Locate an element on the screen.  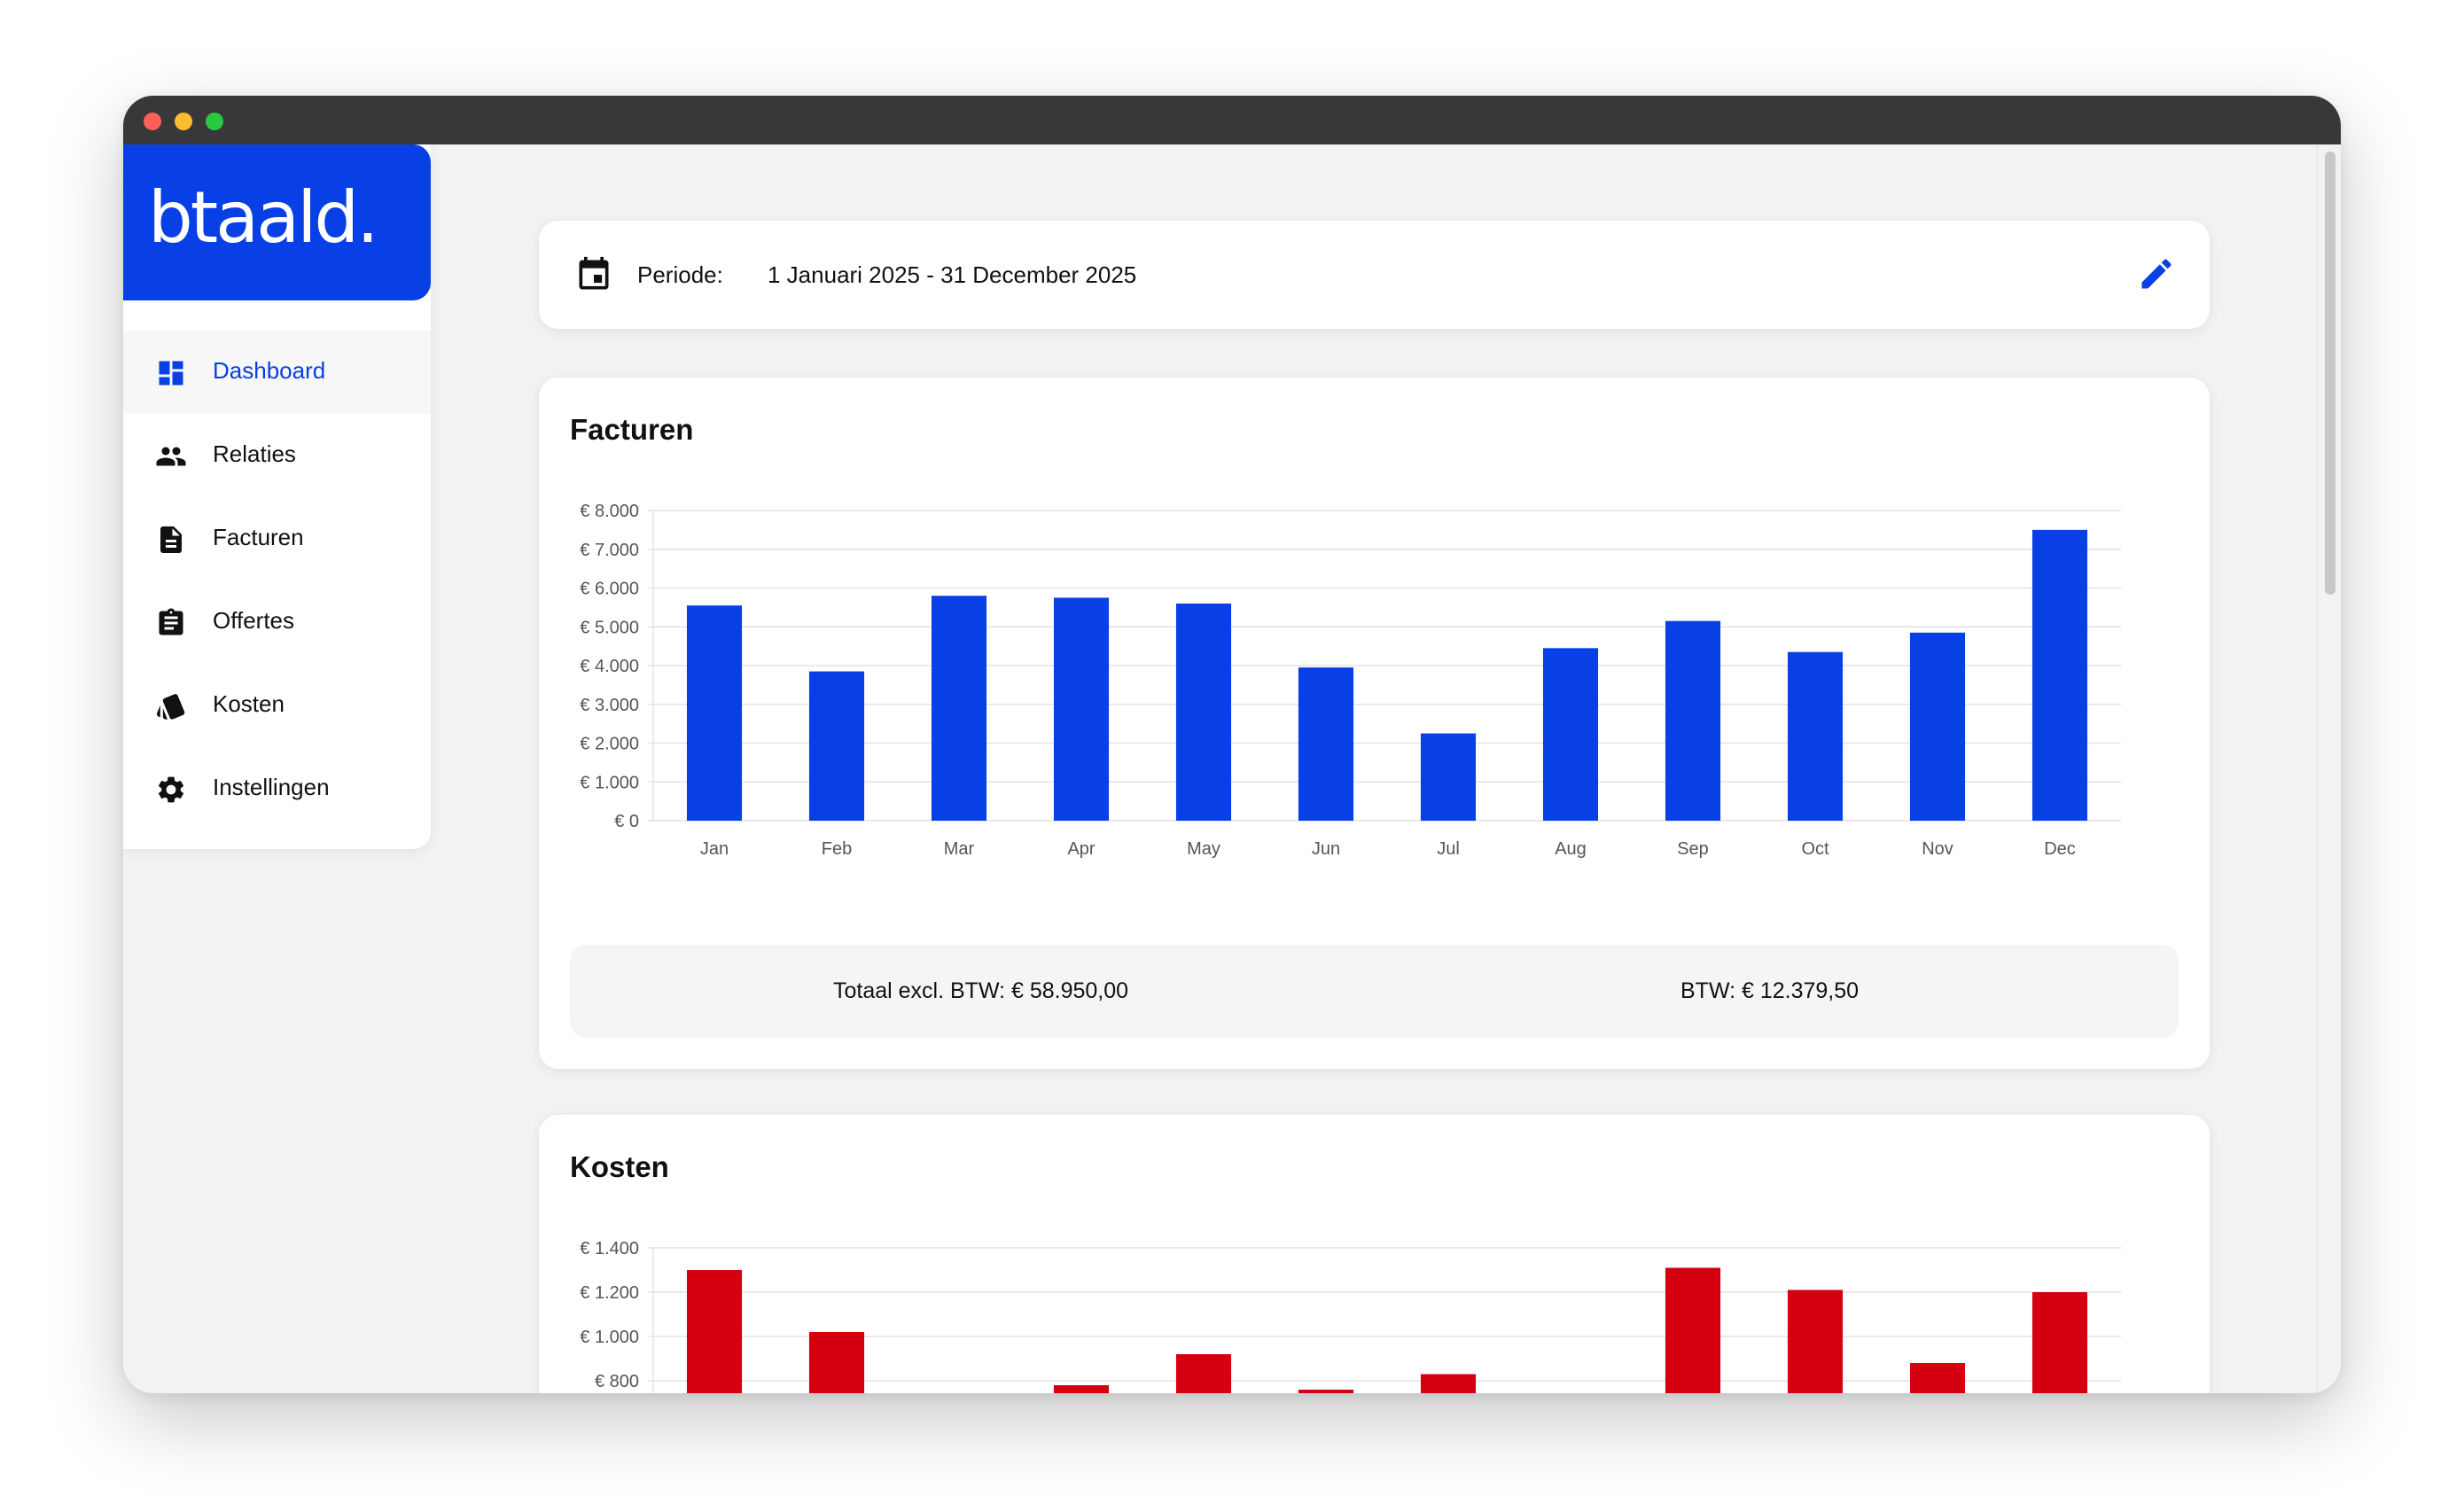
sidebar-item-label: Dashboard is located at coordinates (269, 371).